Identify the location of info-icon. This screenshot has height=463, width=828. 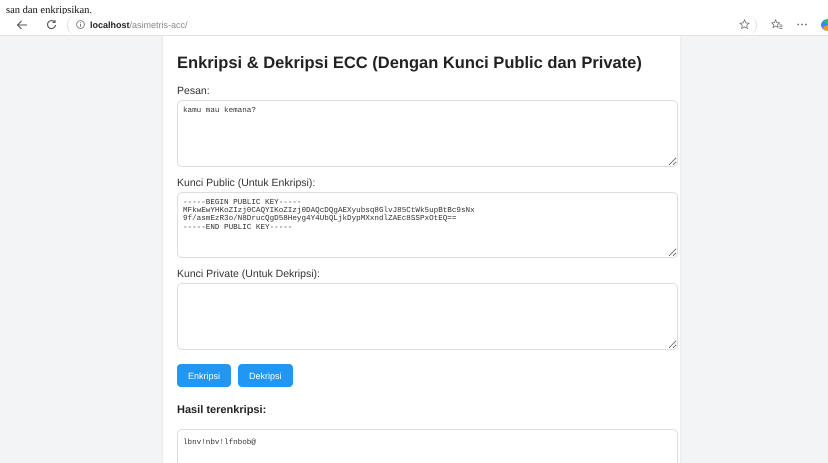
(80, 24).